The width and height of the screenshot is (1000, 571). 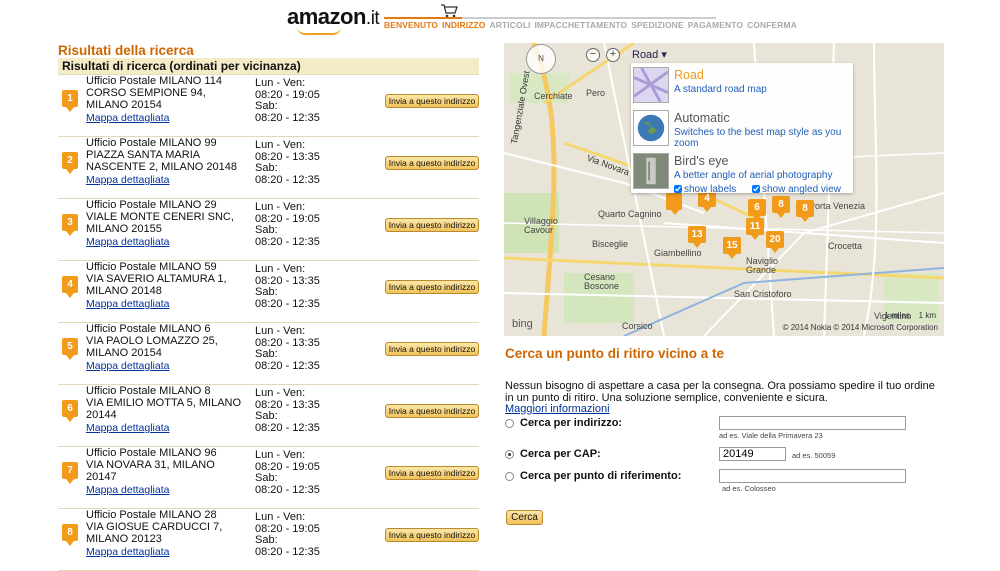 What do you see at coordinates (796, 189) in the screenshot?
I see `show-angled-checkbox: show angled view` at bounding box center [796, 189].